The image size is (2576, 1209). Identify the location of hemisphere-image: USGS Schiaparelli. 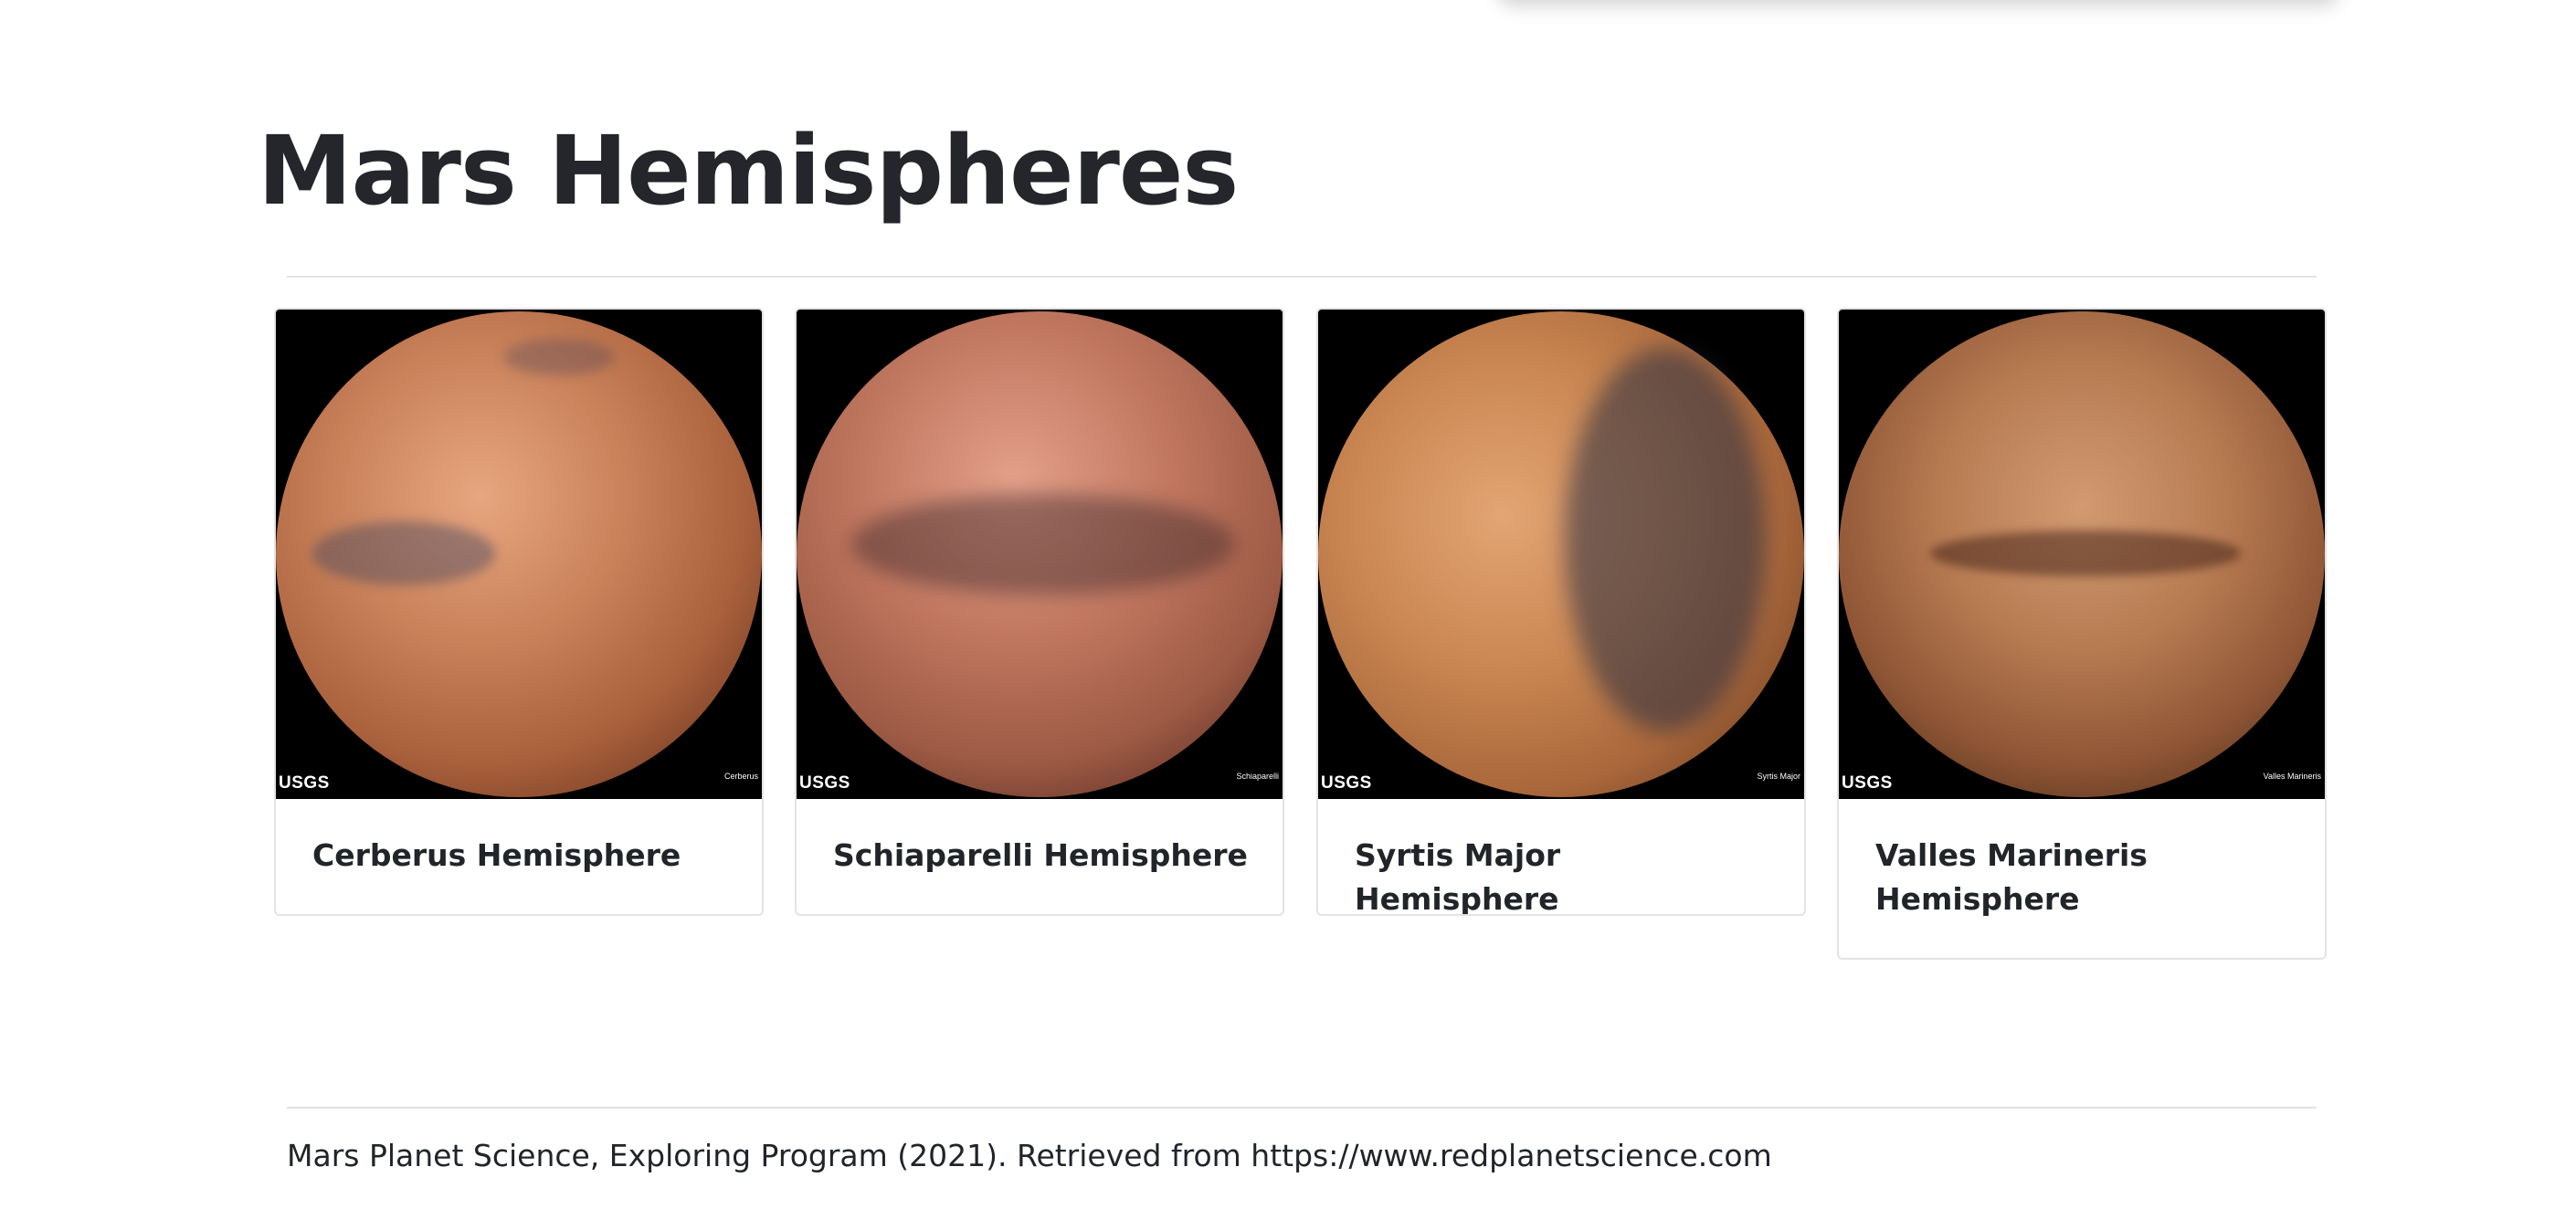
(1040, 554).